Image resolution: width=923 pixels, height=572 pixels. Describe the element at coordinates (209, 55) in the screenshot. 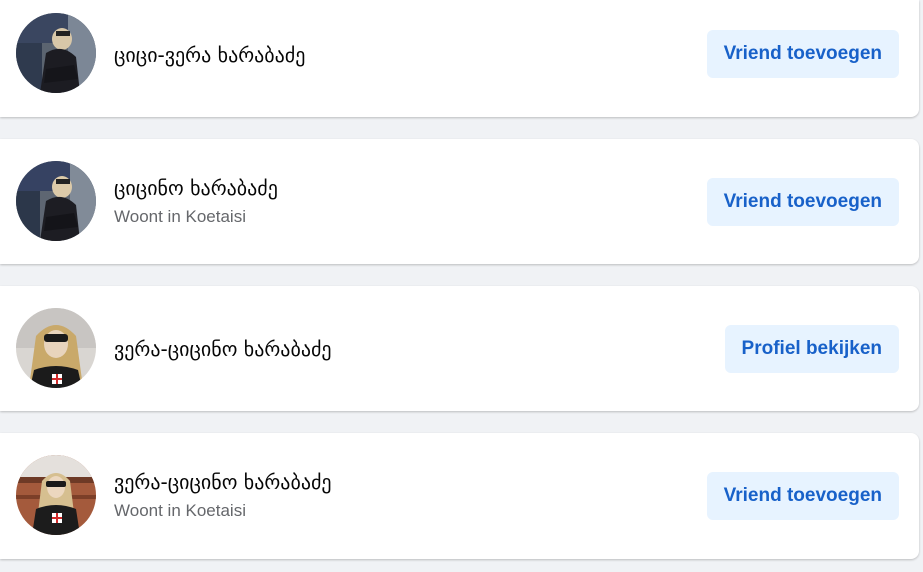

I see `profile-name: ციცი-ვერა ხარაბაძე` at that location.